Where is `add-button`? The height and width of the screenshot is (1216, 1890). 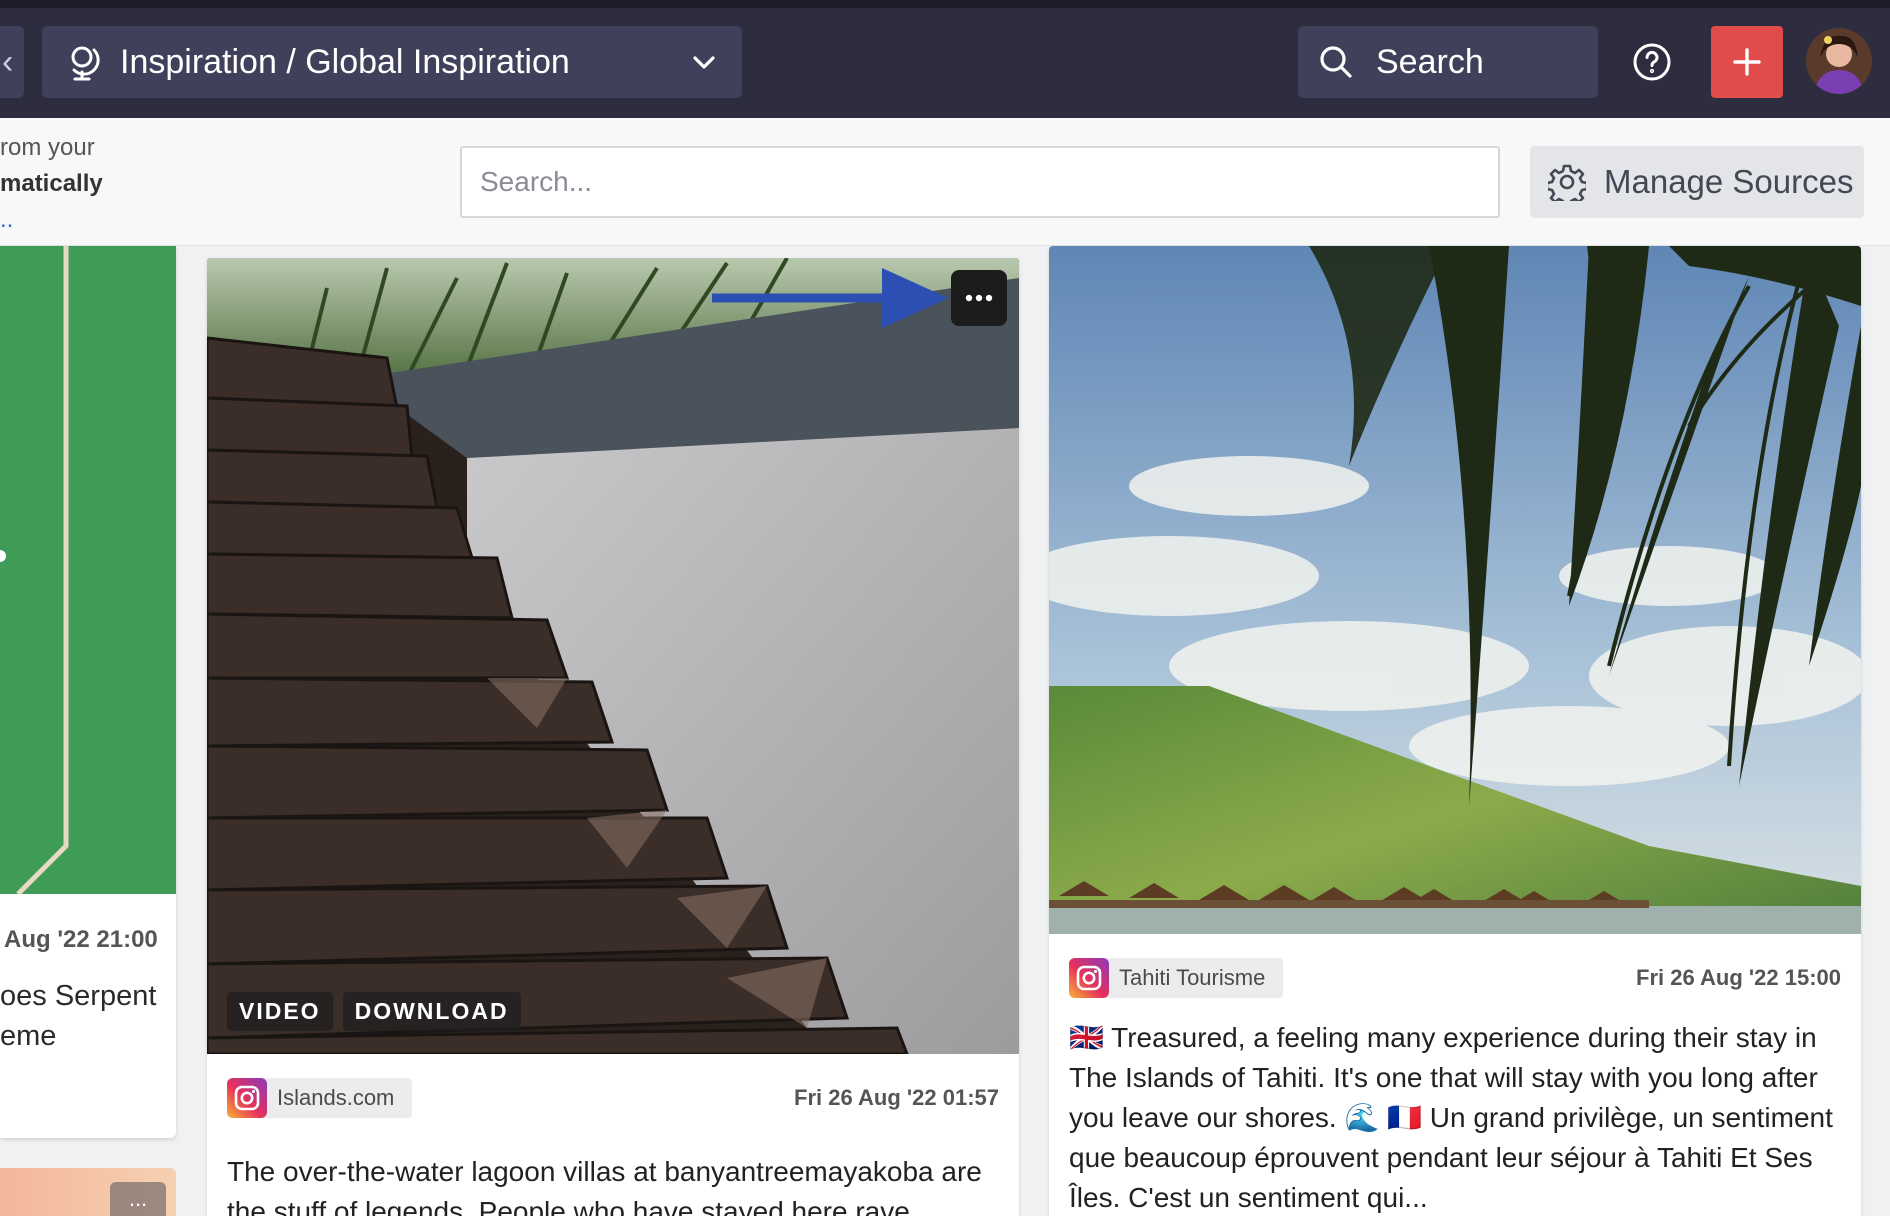 add-button is located at coordinates (1747, 62).